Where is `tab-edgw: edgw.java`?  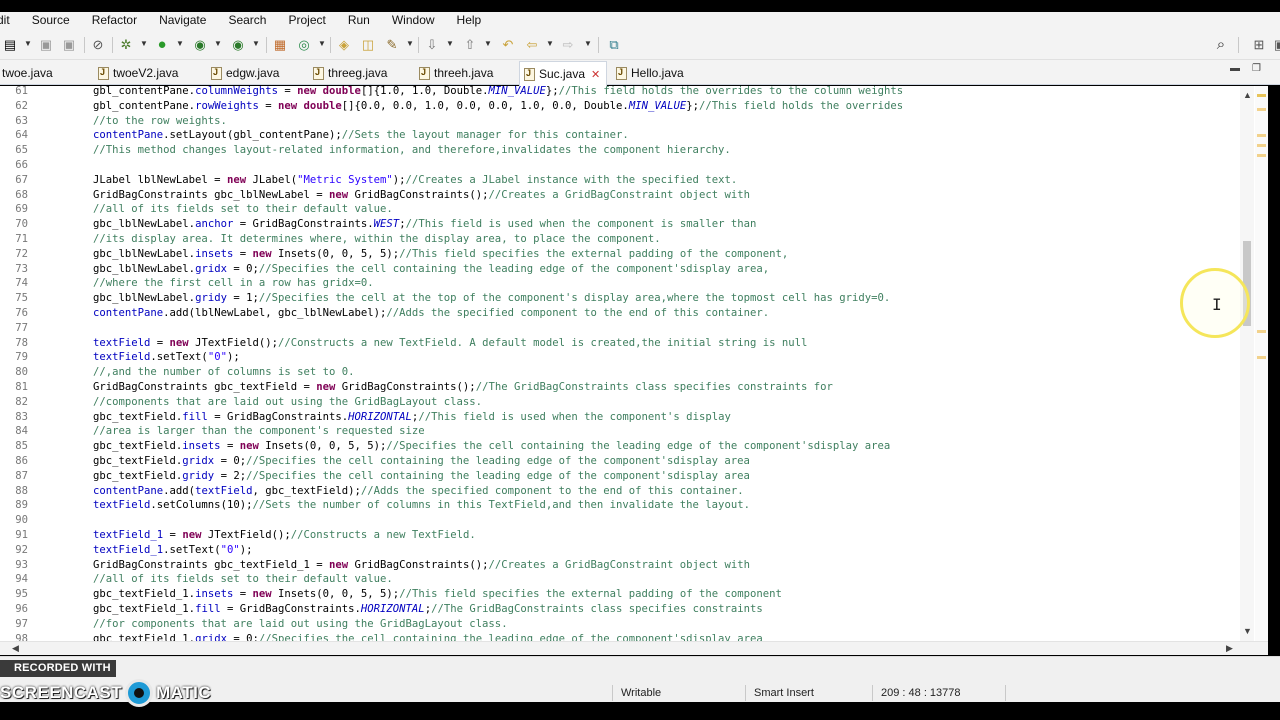 tab-edgw: edgw.java is located at coordinates (255, 73).